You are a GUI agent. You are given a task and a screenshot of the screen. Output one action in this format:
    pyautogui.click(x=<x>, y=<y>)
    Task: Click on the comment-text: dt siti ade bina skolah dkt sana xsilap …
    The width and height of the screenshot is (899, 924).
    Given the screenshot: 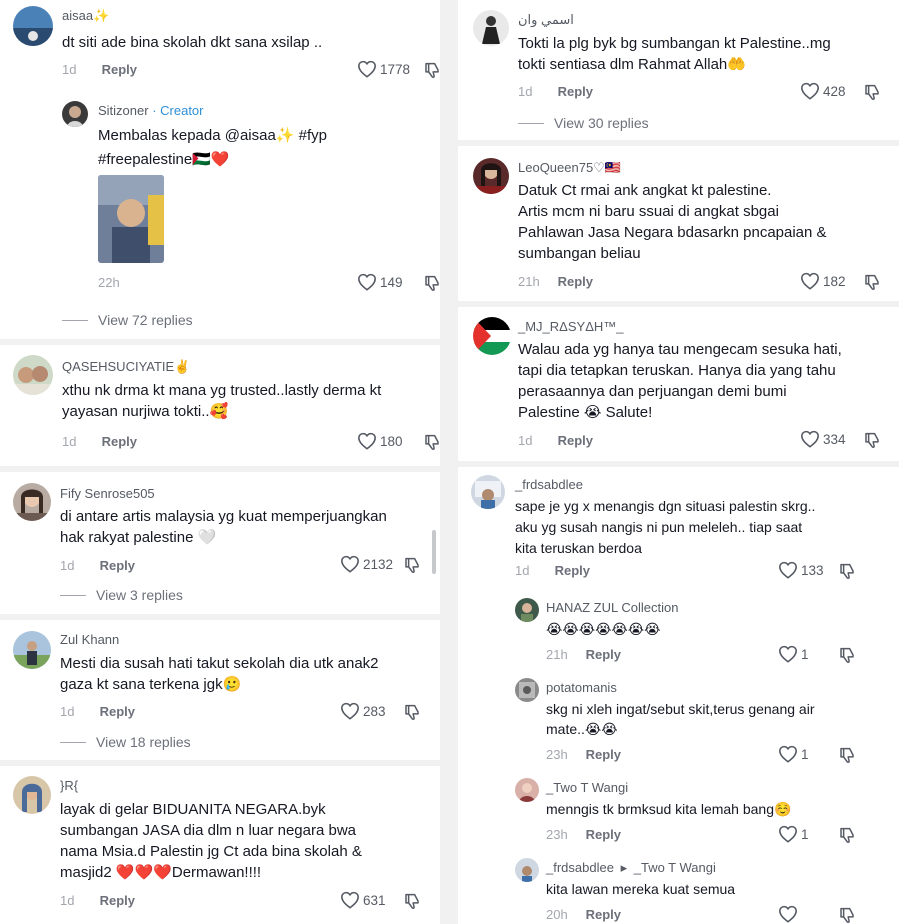 What is the action you would take?
    pyautogui.click(x=192, y=42)
    